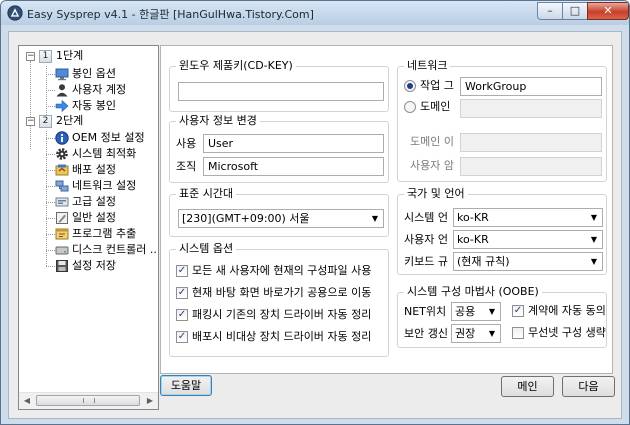 This screenshot has height=425, width=630. What do you see at coordinates (293, 166) in the screenshot?
I see `organization-input: Microsoft` at bounding box center [293, 166].